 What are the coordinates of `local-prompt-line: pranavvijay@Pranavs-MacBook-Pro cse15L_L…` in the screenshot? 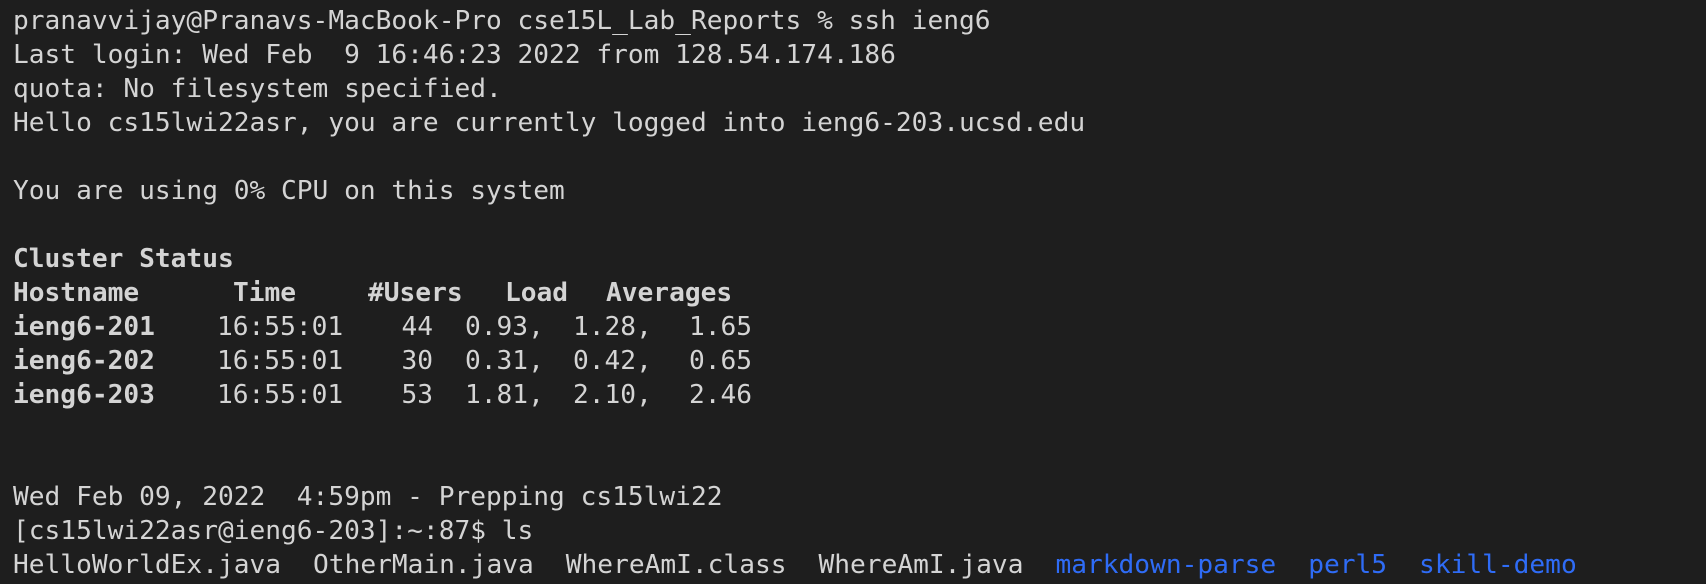 It's located at (502, 21).